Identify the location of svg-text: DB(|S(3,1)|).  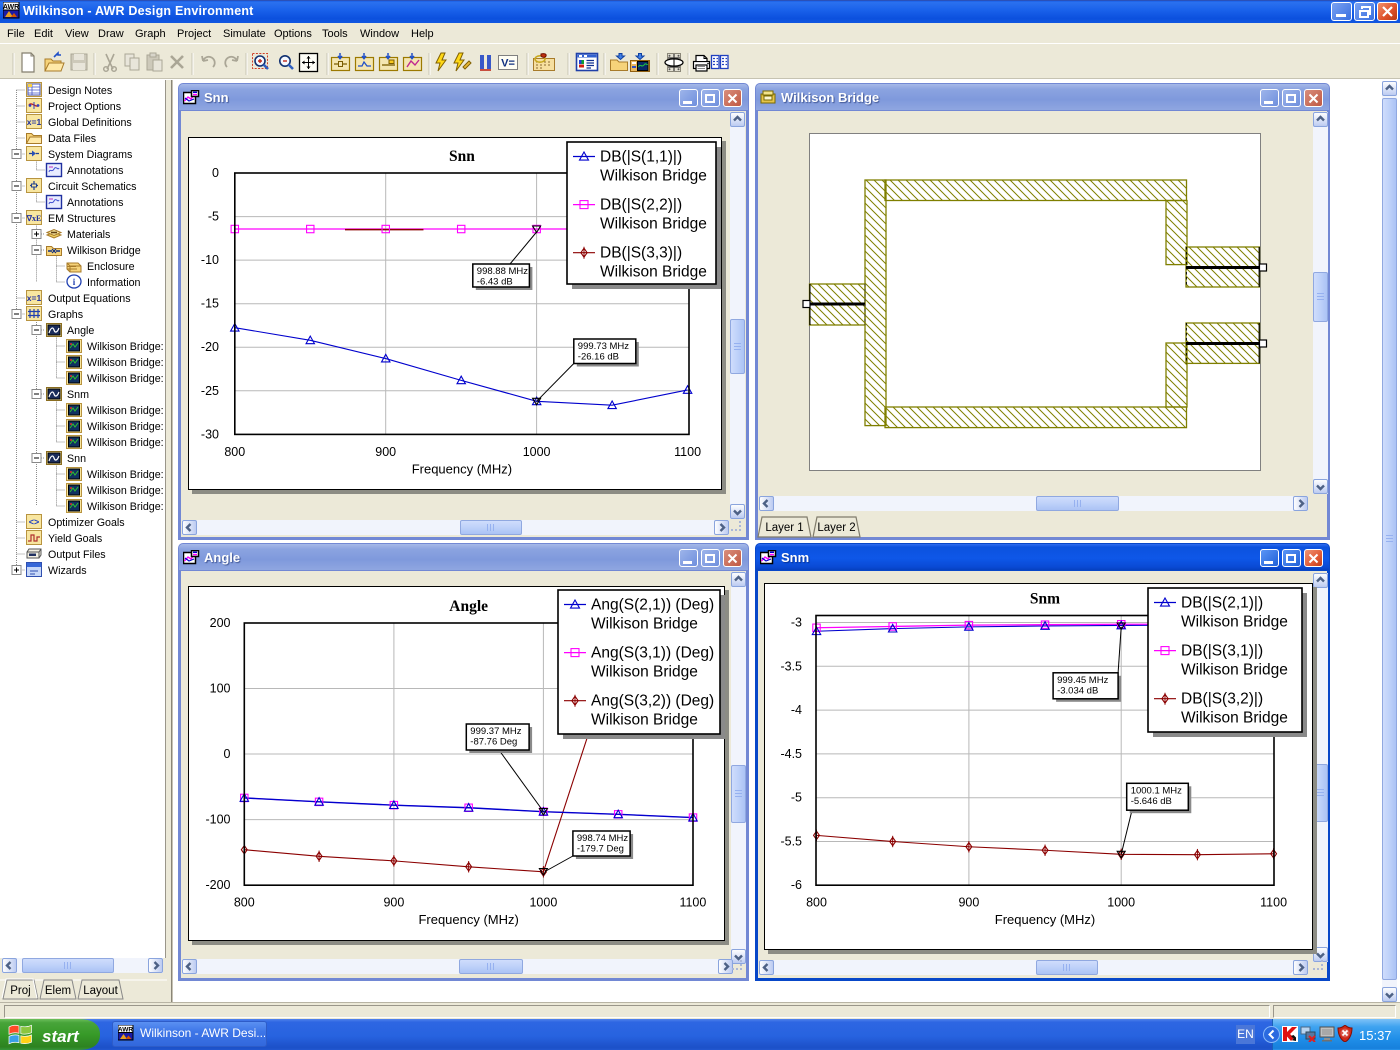
(1222, 651).